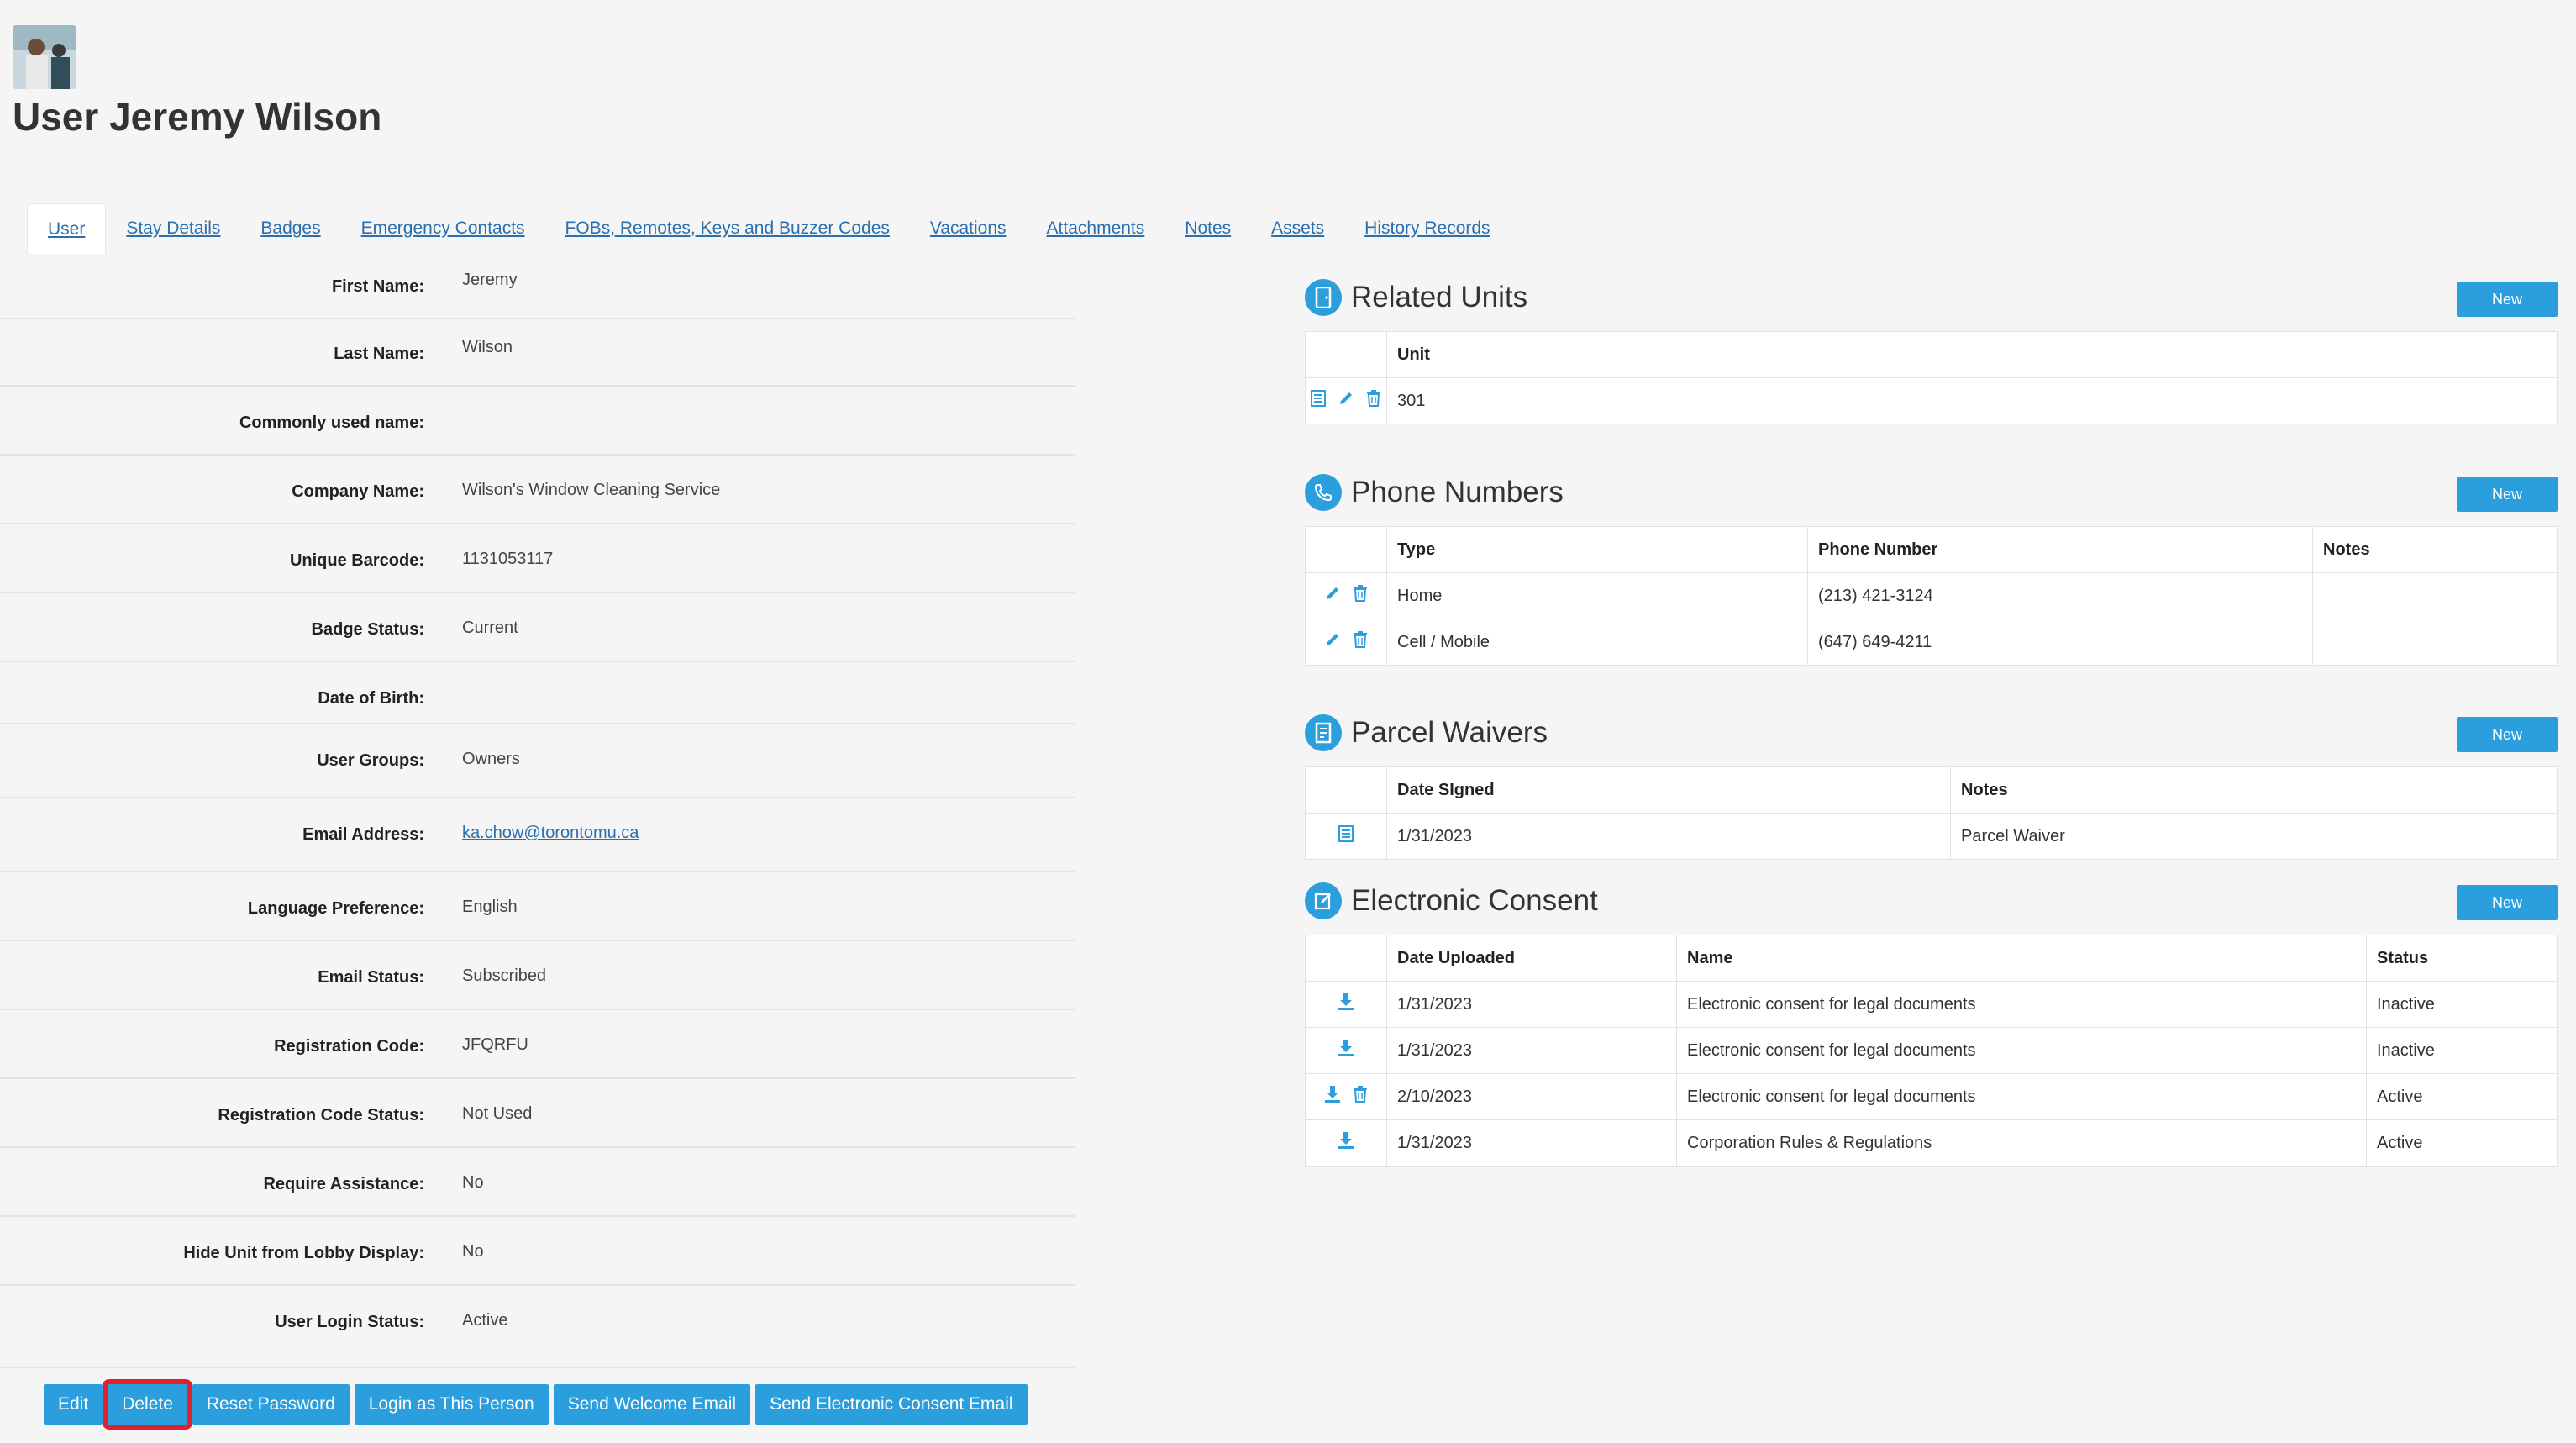 The width and height of the screenshot is (2576, 1443). I want to click on avatar, so click(44, 57).